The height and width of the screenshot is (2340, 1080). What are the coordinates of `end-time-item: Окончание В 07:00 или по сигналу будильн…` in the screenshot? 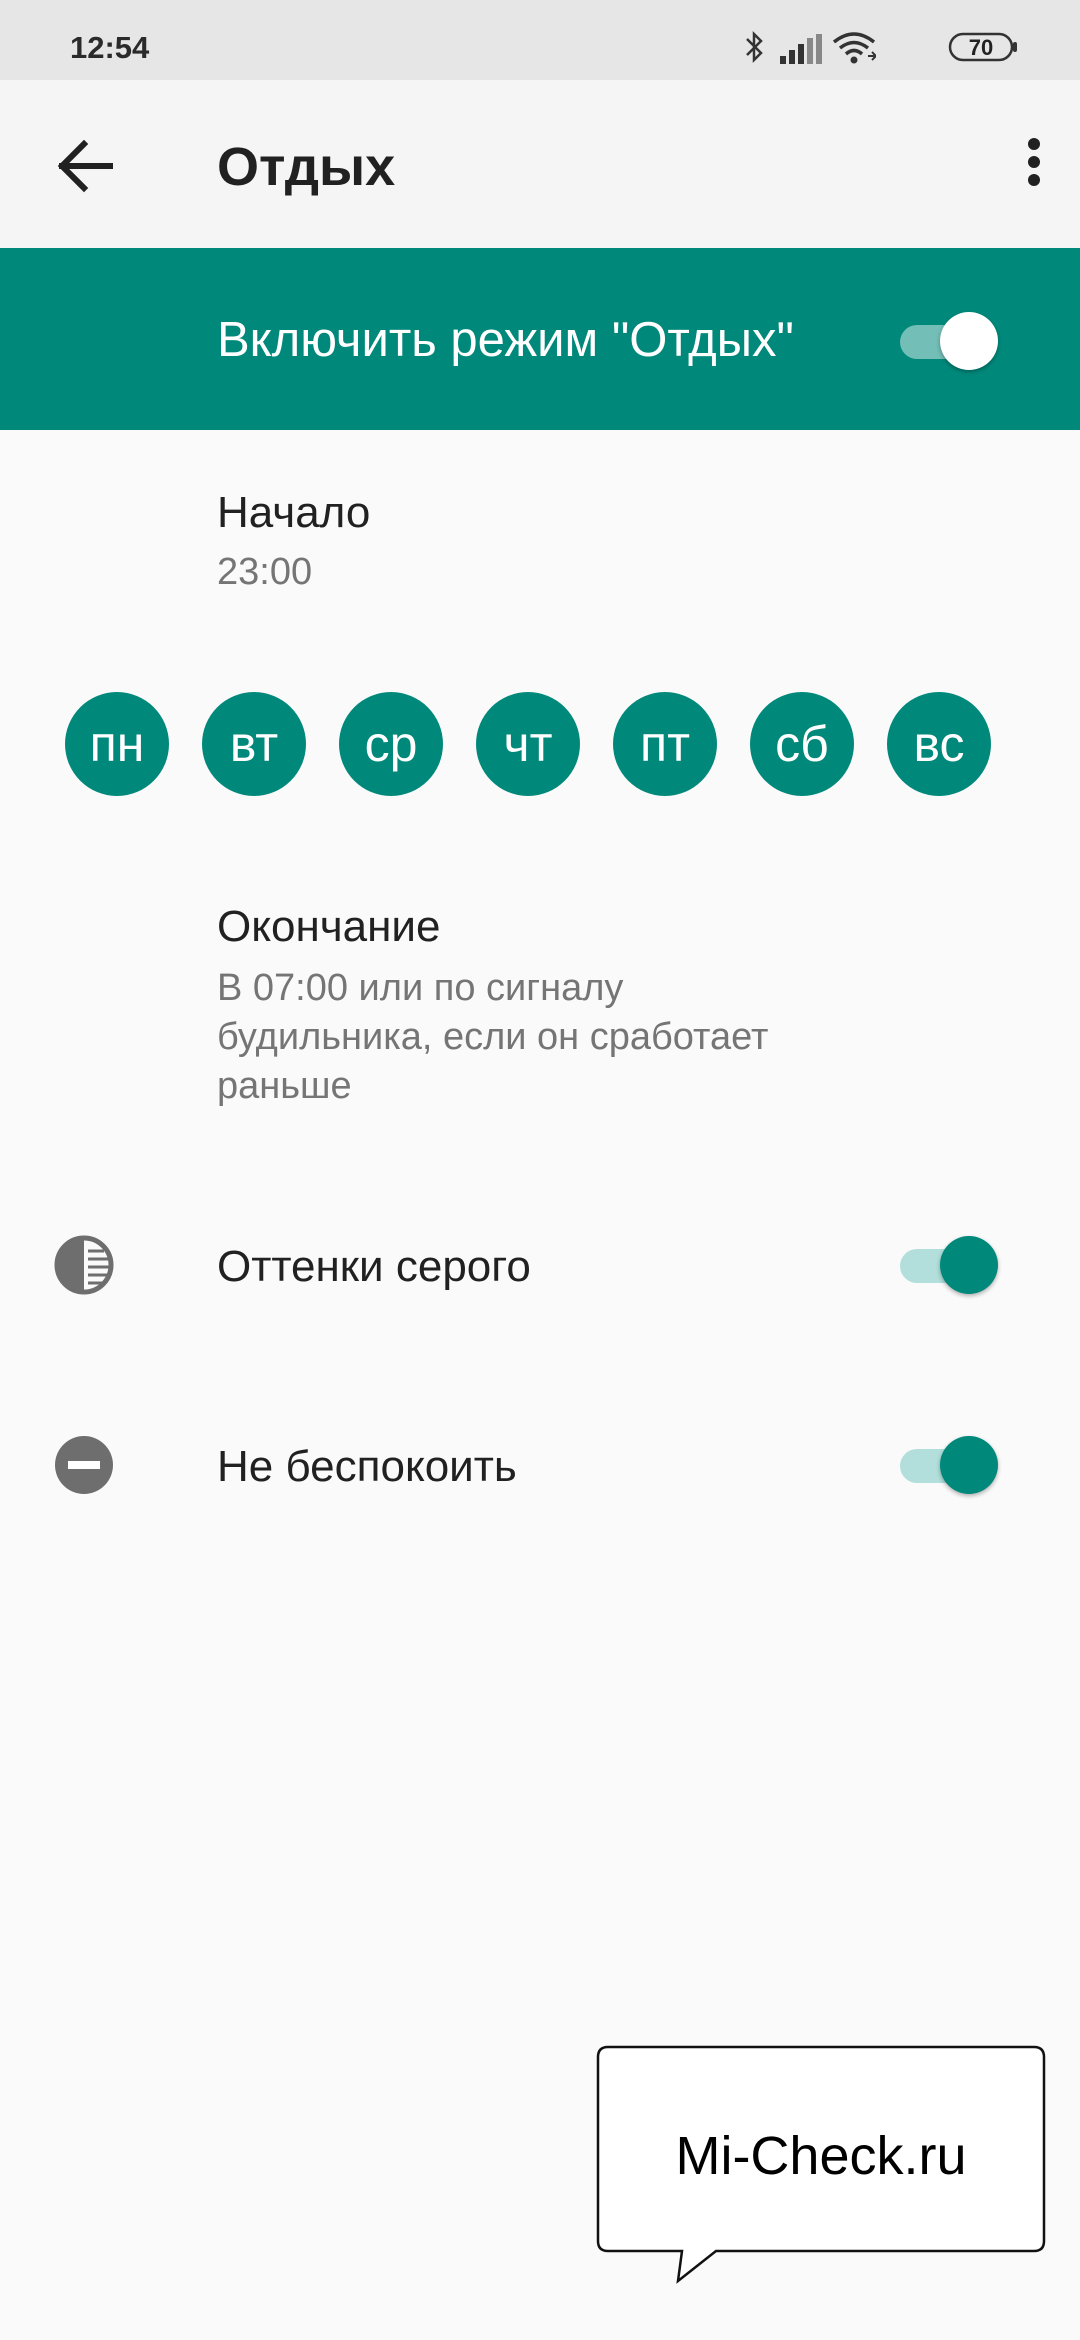 It's located at (540, 1000).